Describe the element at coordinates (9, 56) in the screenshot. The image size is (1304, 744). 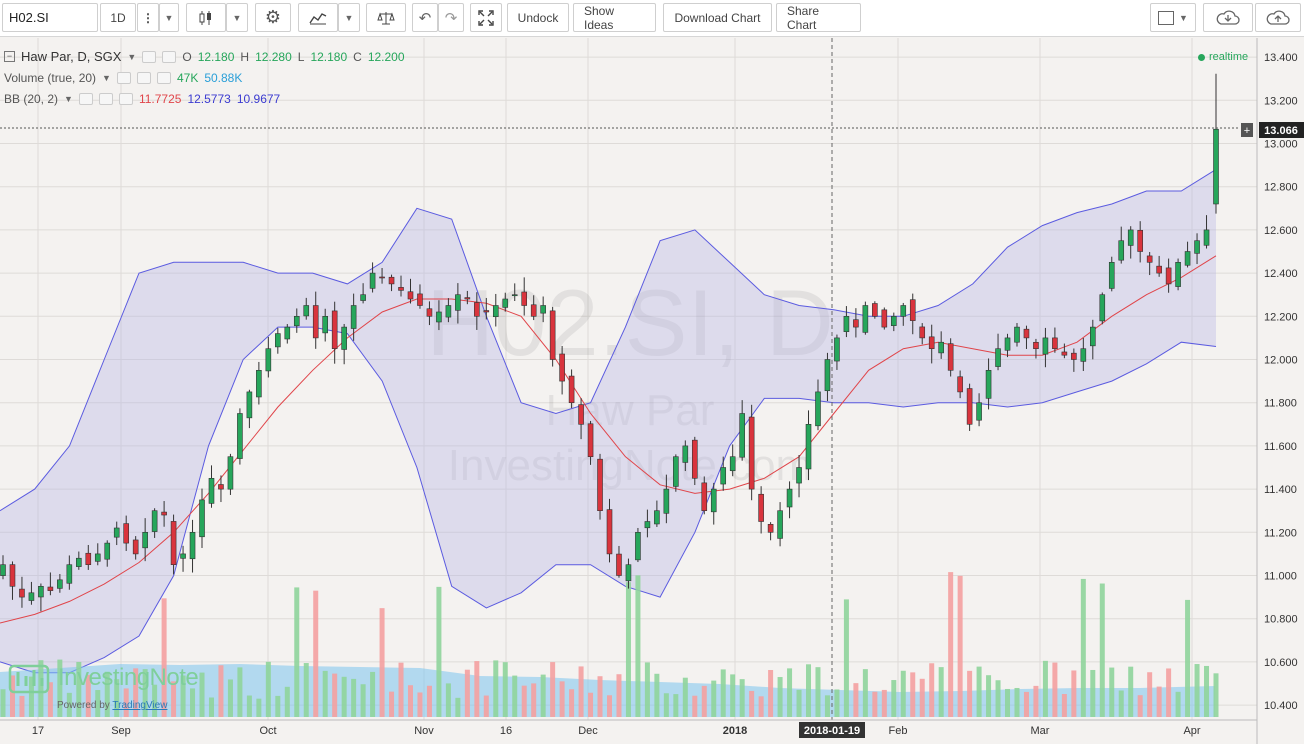
I see `collapse-icon: −` at that location.